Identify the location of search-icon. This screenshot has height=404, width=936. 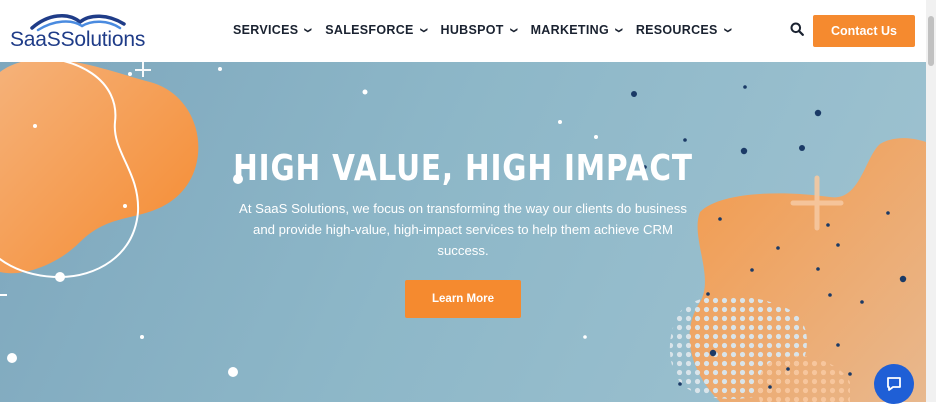
(797, 29).